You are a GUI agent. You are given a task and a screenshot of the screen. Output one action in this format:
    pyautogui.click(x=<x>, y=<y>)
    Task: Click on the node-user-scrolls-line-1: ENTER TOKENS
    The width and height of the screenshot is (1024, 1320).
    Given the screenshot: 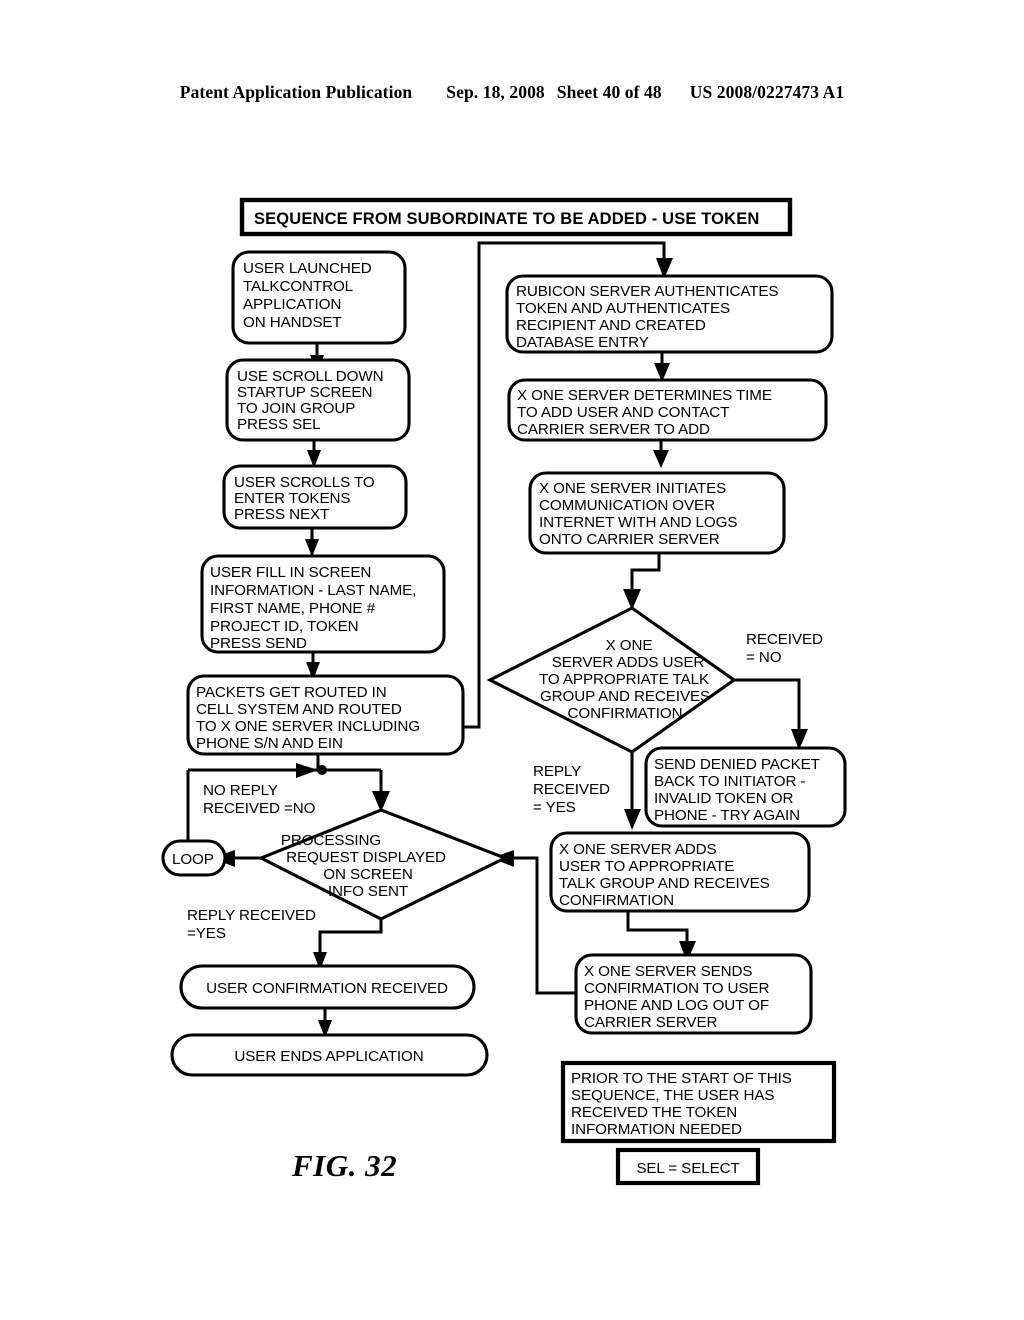 What is the action you would take?
    pyautogui.click(x=292, y=498)
    